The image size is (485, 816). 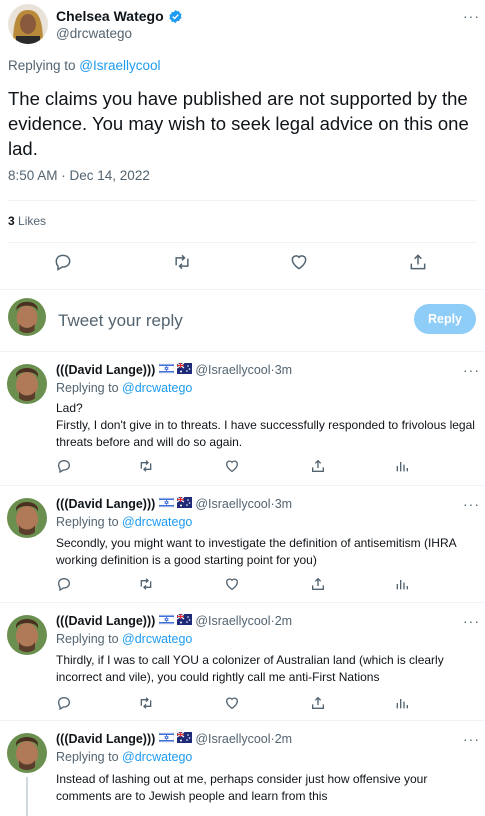 I want to click on reply-button: Reply, so click(x=445, y=319).